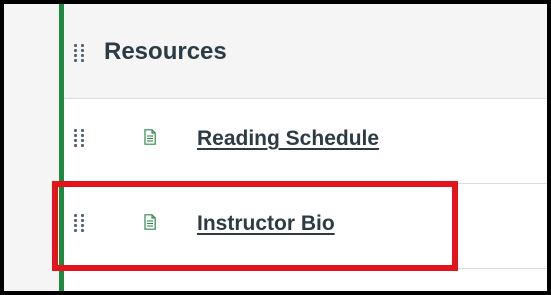 The image size is (551, 295). Describe the element at coordinates (288, 139) in the screenshot. I see `reading-schedule-link: Reading Schedule` at that location.